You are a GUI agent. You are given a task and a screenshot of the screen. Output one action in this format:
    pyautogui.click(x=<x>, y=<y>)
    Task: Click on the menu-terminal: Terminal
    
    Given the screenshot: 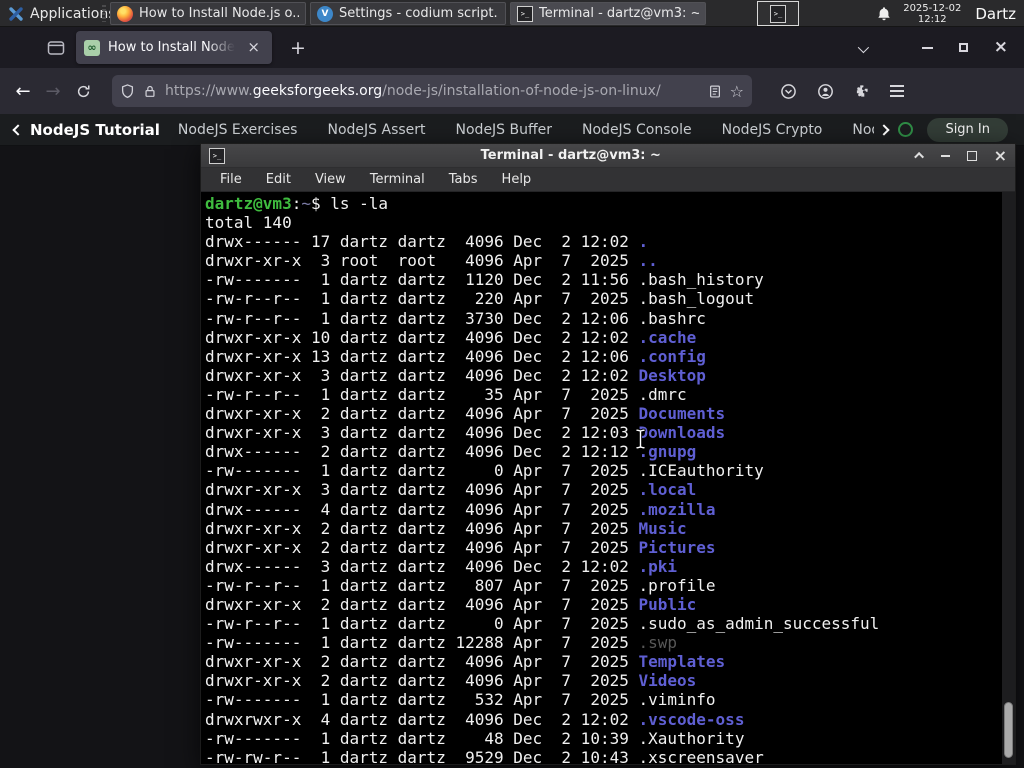 What is the action you would take?
    pyautogui.click(x=397, y=179)
    